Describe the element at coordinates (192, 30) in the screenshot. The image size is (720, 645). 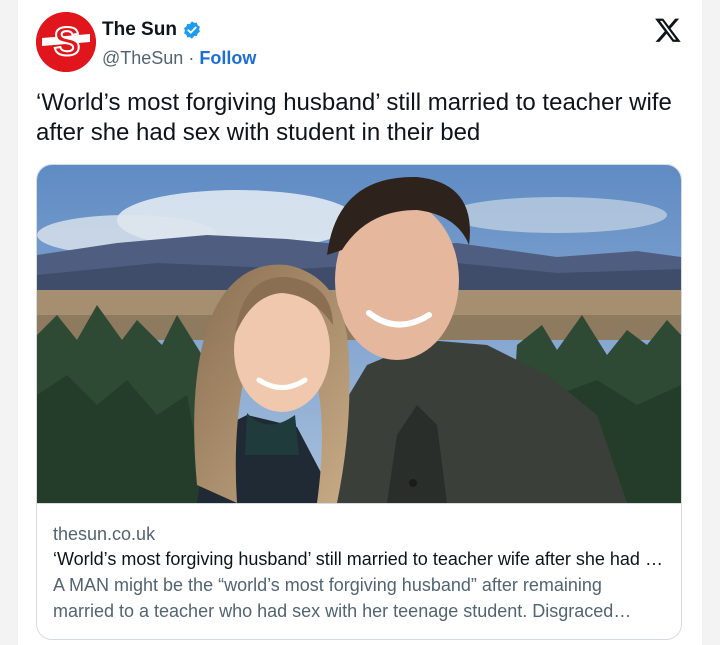
I see `verified-badge-icon` at that location.